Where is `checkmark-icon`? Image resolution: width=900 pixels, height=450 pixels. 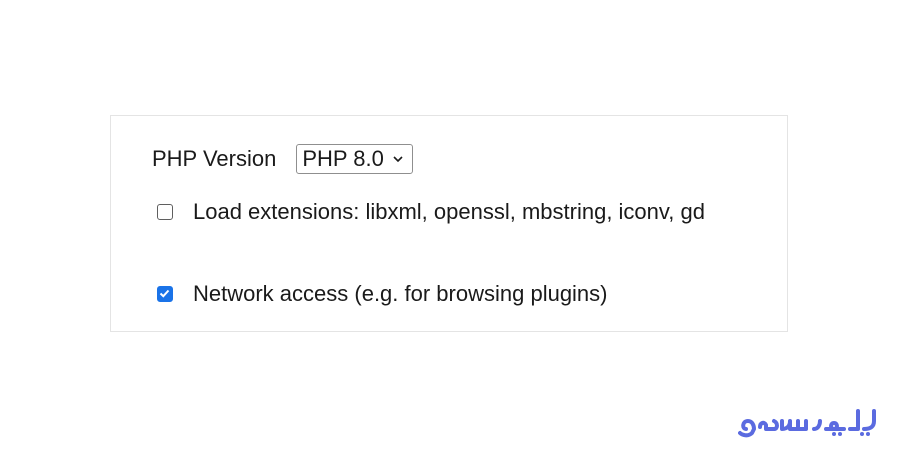
checkmark-icon is located at coordinates (164, 293).